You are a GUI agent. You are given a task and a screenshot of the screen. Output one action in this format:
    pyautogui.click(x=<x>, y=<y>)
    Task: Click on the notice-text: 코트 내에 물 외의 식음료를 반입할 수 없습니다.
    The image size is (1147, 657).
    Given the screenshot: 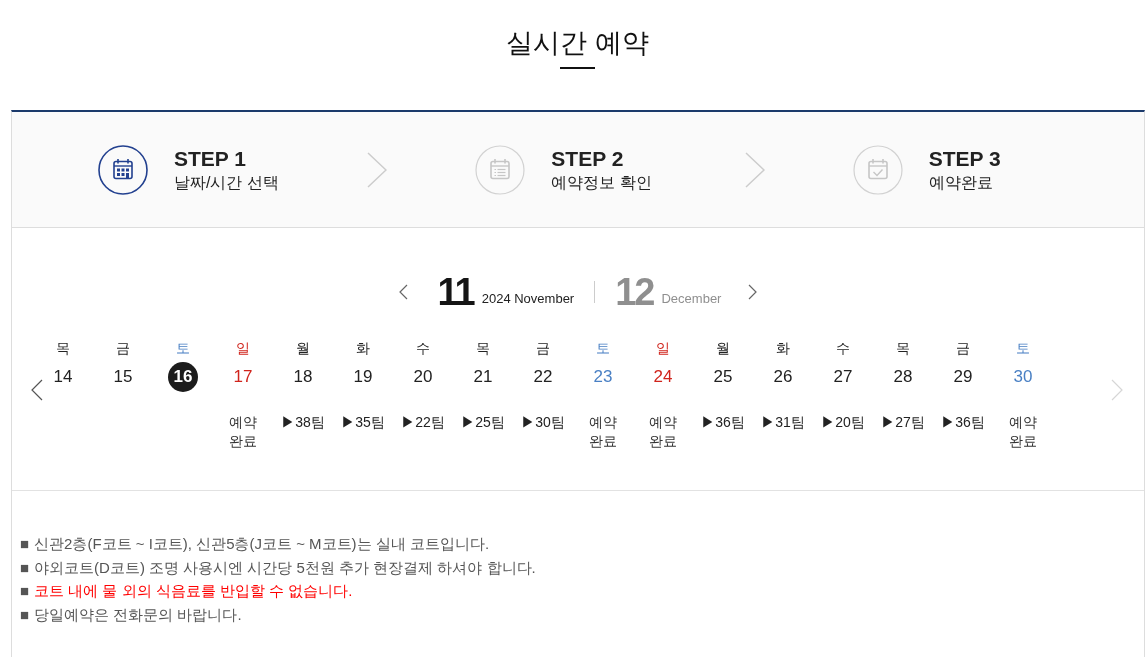 What is the action you would take?
    pyautogui.click(x=193, y=591)
    